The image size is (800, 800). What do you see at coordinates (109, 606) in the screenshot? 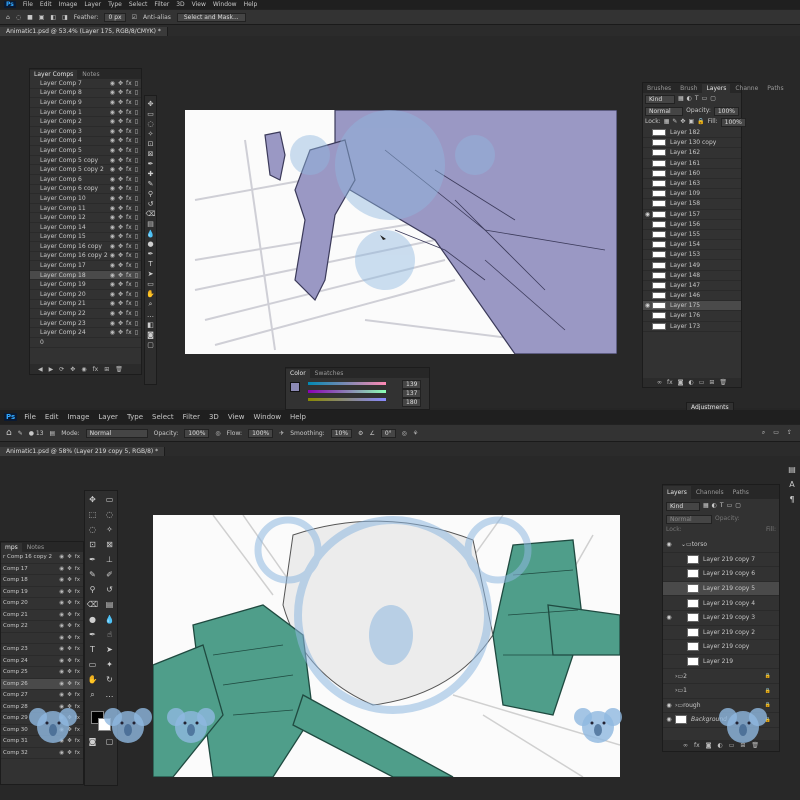
I see `gradient-icon: ▤` at bounding box center [109, 606].